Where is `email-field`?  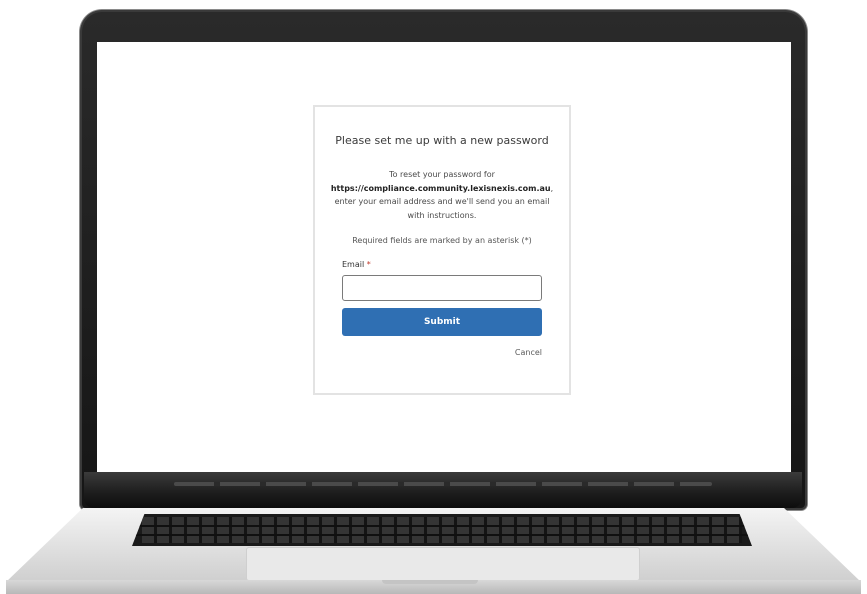 email-field is located at coordinates (442, 288).